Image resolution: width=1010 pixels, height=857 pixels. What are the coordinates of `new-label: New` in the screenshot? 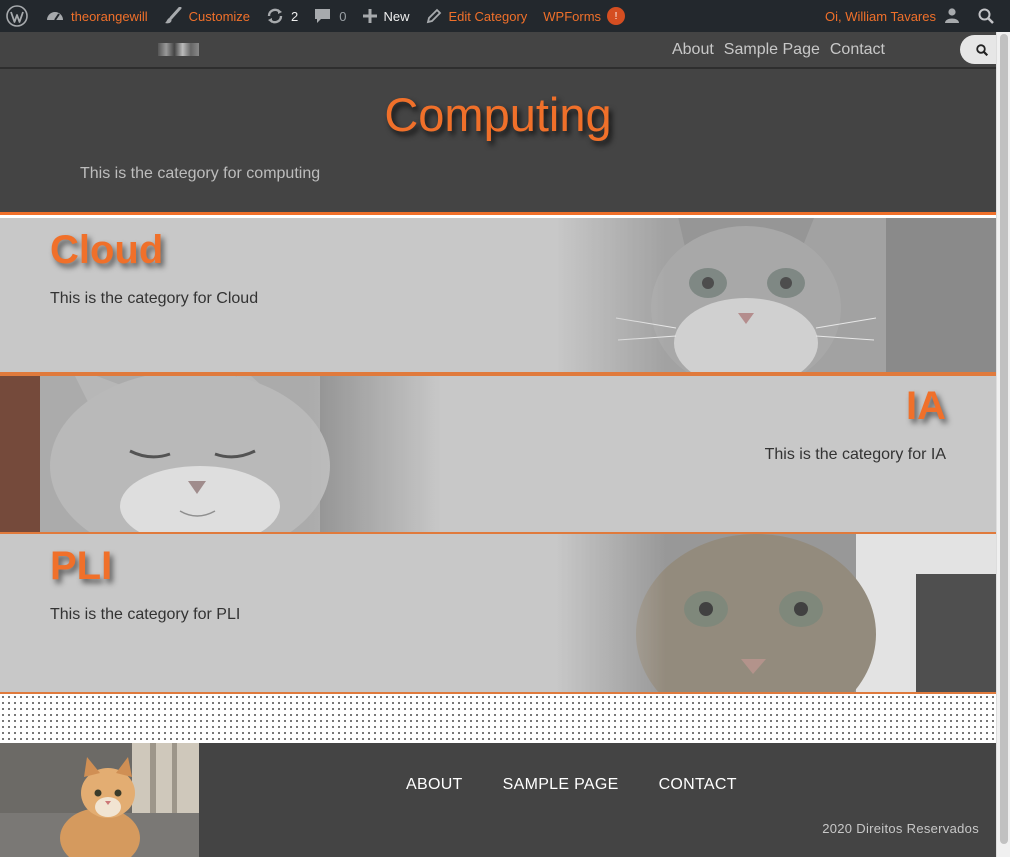 It's located at (396, 16).